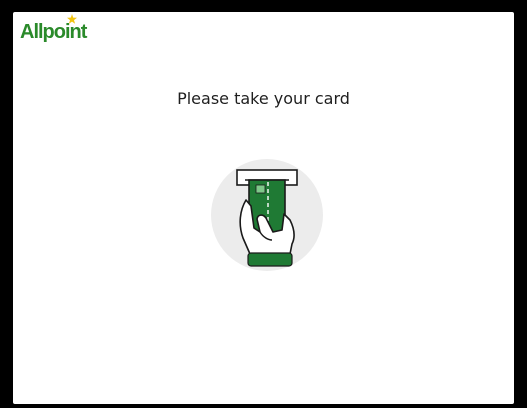  I want to click on allpoint-logo: Allpoint, so click(53, 28).